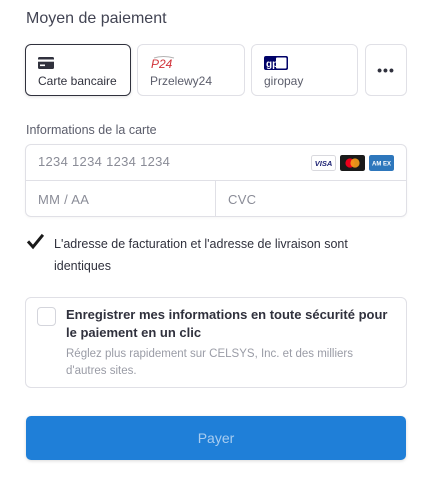  I want to click on amex-text: AM EX, so click(381, 165).